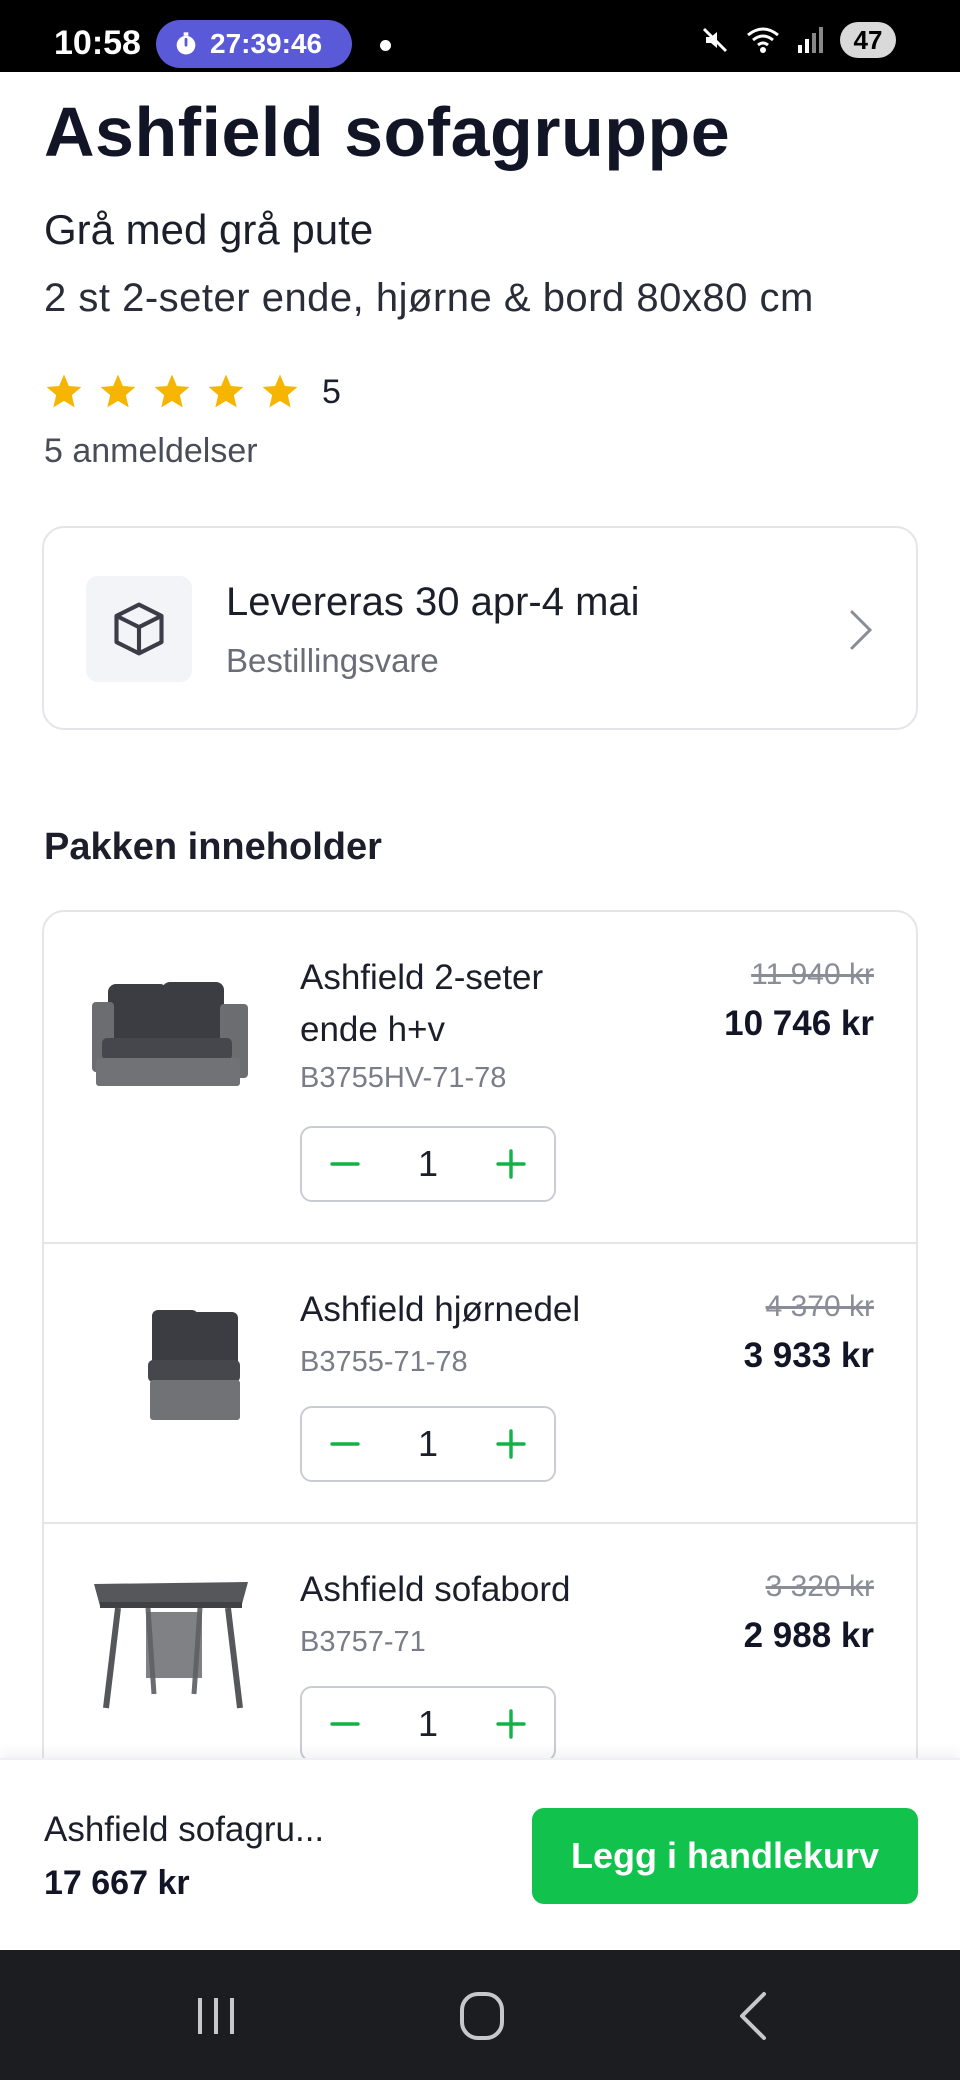 This screenshot has height=2080, width=960. What do you see at coordinates (812, 974) in the screenshot?
I see `item-old-price: 11 940 kr` at bounding box center [812, 974].